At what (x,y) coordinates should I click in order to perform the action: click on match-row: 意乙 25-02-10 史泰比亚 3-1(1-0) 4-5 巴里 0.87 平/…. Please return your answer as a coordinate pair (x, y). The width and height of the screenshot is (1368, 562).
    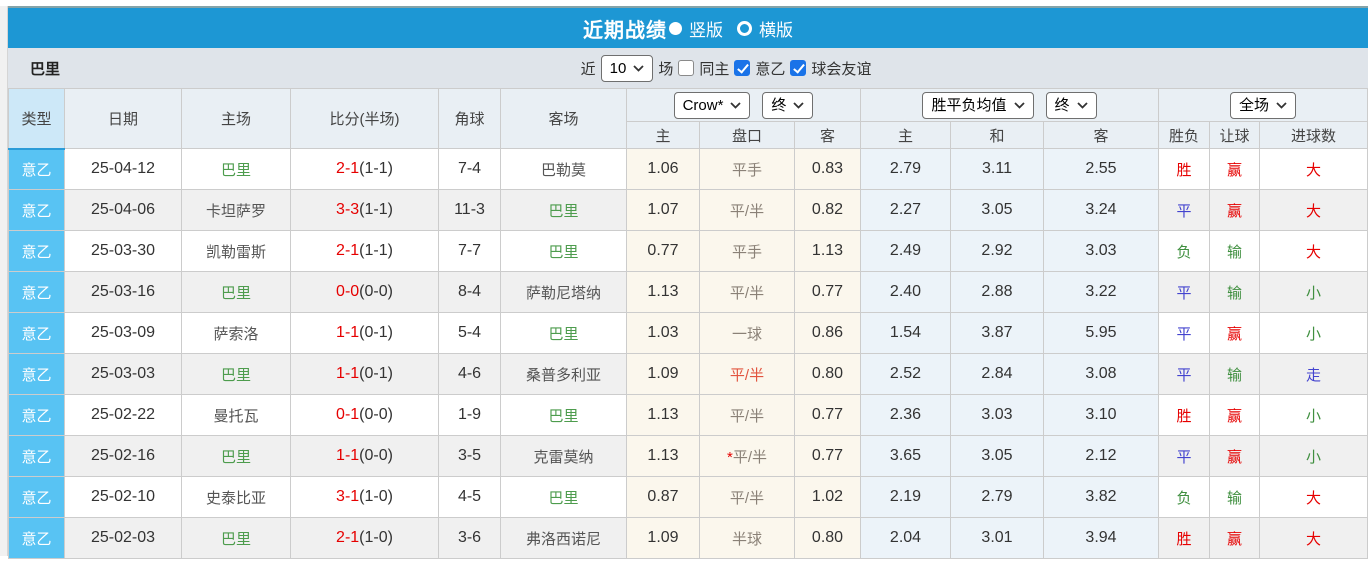
    Looking at the image, I should click on (688, 497).